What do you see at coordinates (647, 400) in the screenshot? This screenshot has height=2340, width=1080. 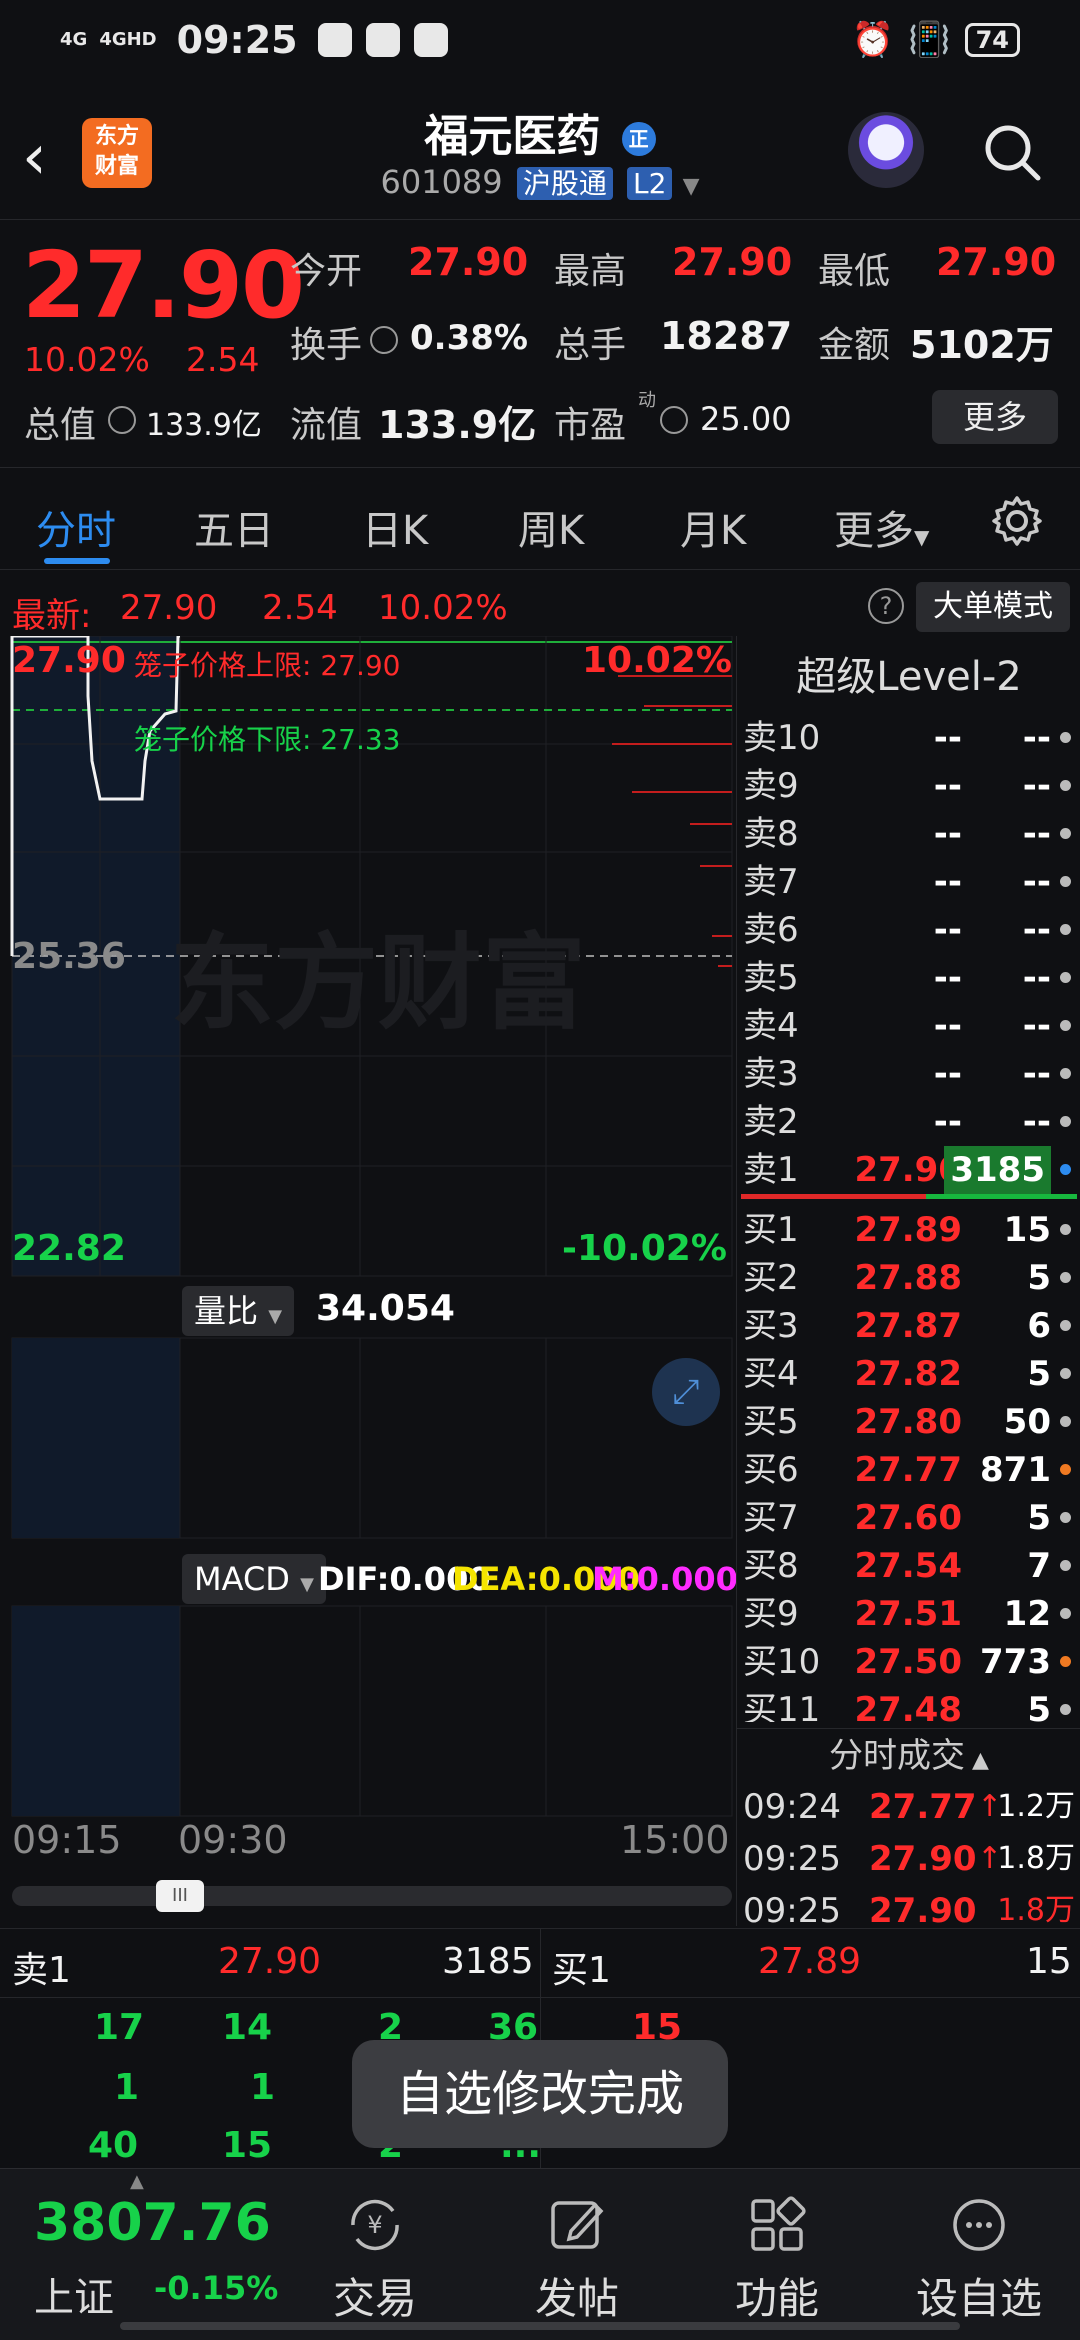 I see `pe-superscript: 动` at bounding box center [647, 400].